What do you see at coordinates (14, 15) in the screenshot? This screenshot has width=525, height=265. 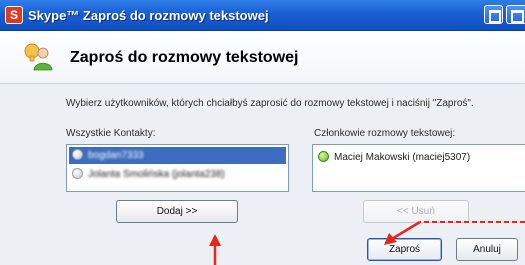 I see `skype-logo-icon: S` at bounding box center [14, 15].